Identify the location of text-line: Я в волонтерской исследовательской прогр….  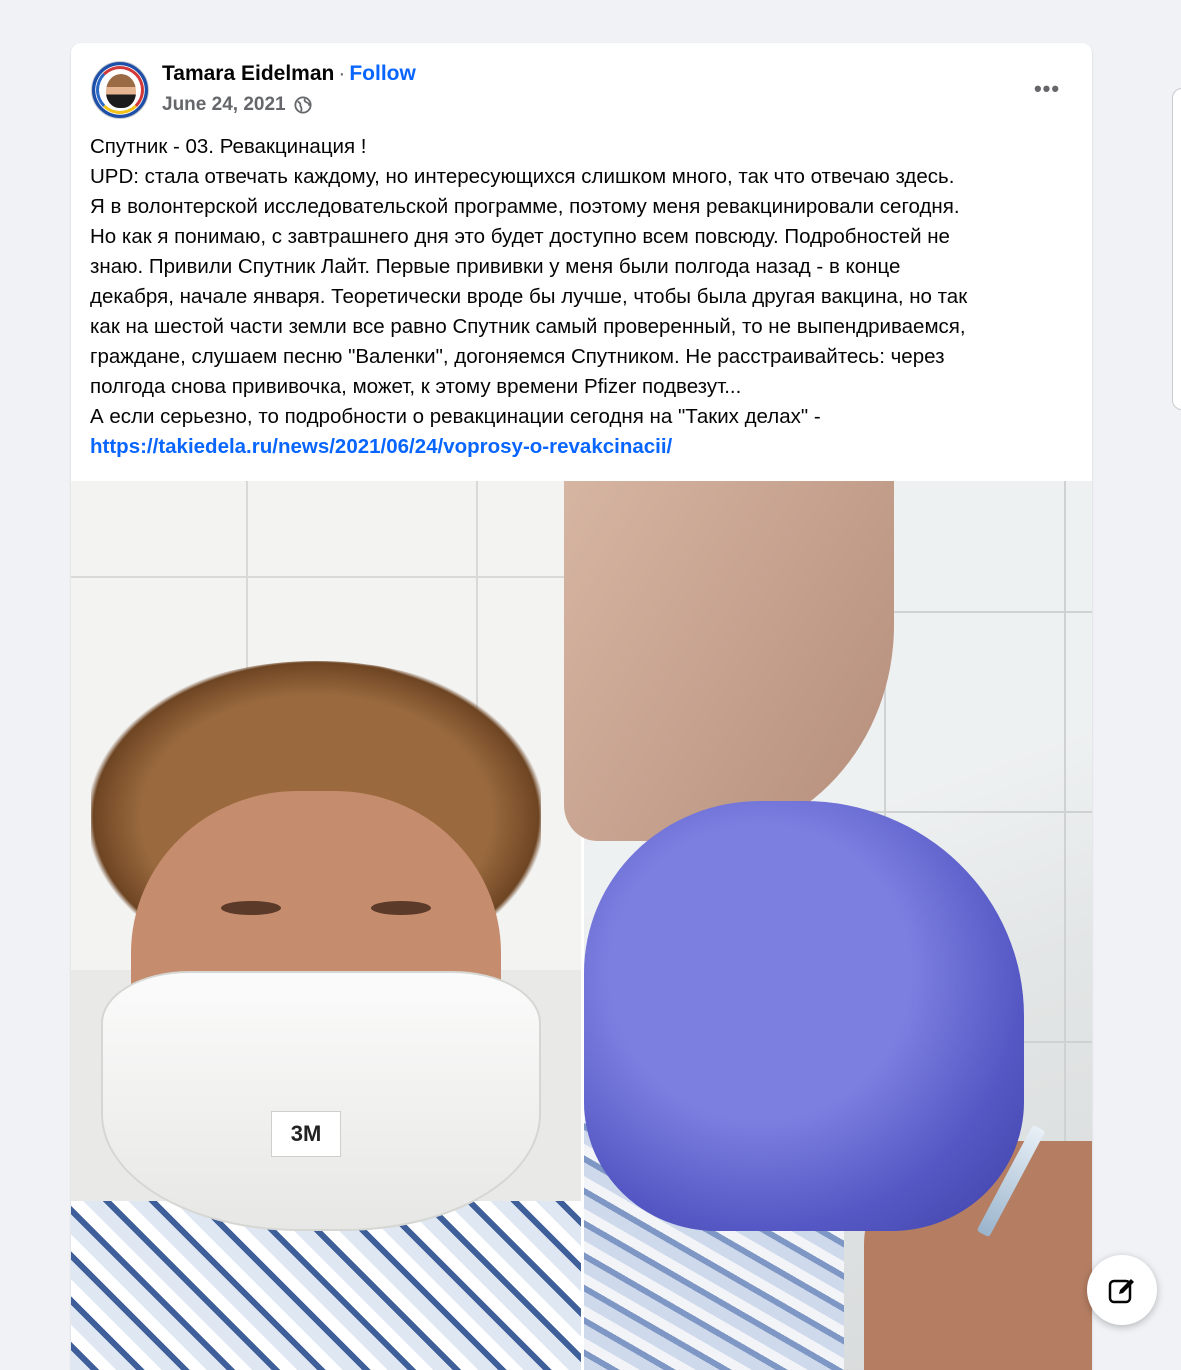
(525, 206).